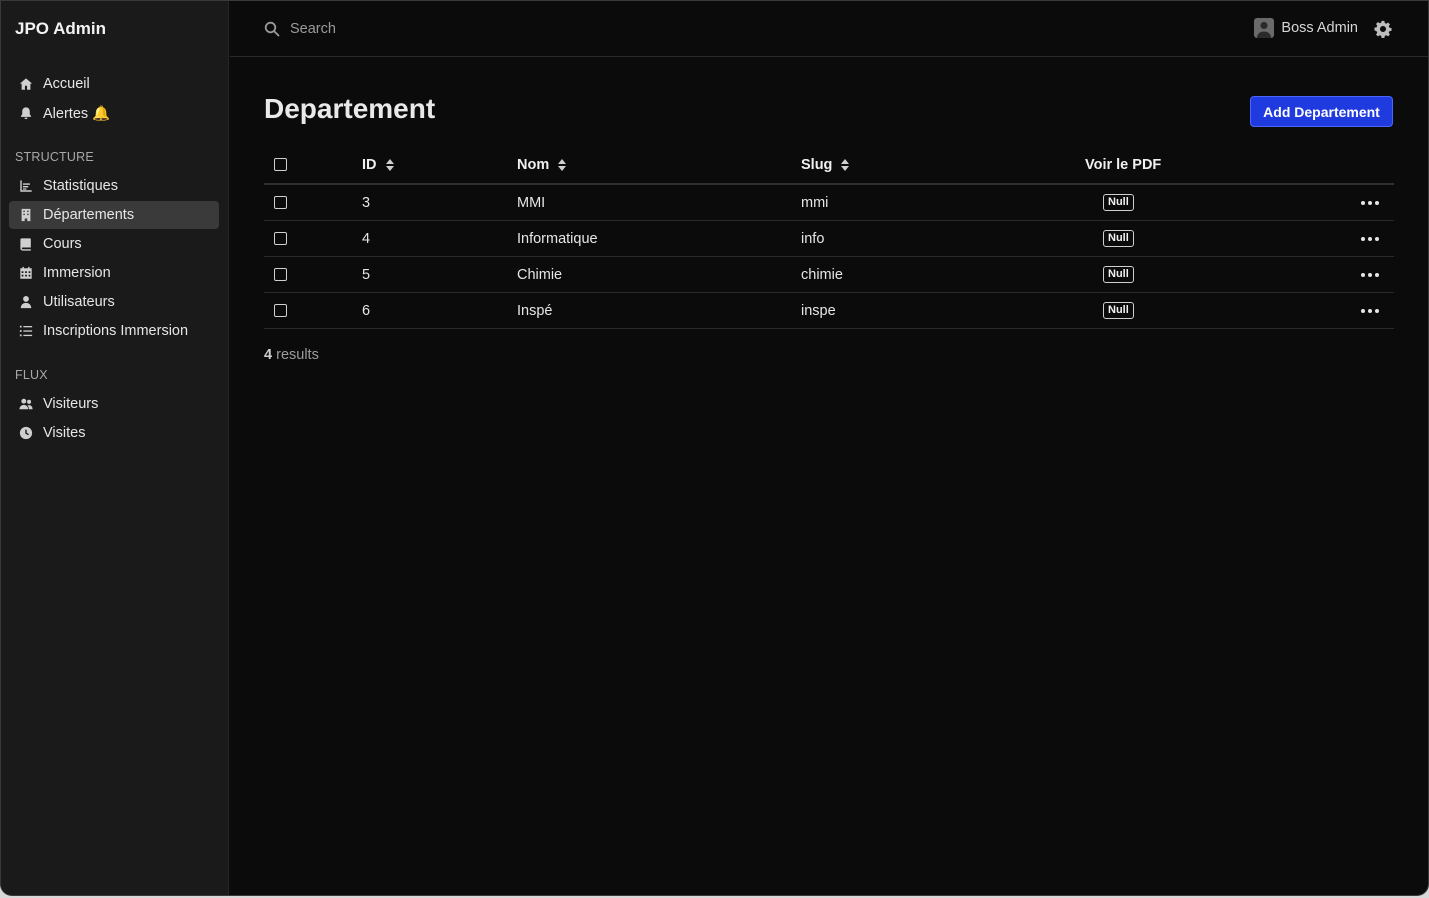 This screenshot has height=898, width=1429. Describe the element at coordinates (1319, 28) in the screenshot. I see `user-name: Boss Admin` at that location.